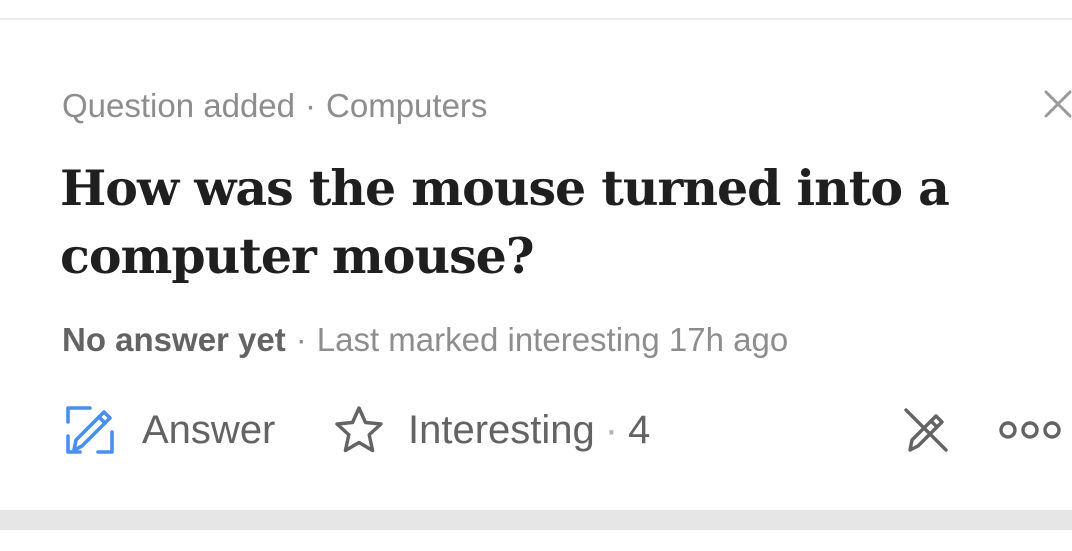 The width and height of the screenshot is (1072, 551). Describe the element at coordinates (174, 339) in the screenshot. I see `answer-state: No answer yet` at that location.